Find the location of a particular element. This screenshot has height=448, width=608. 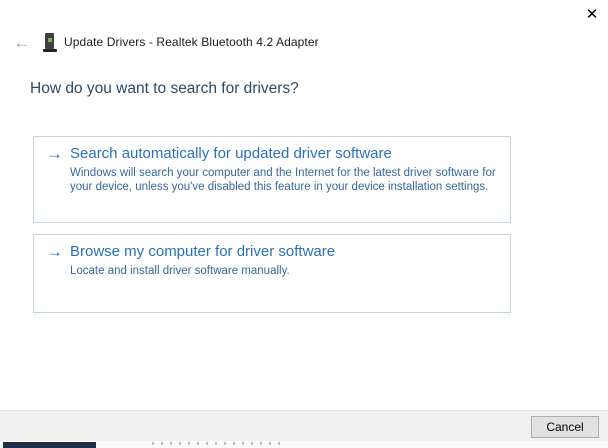

taskbar-search-box-fragment is located at coordinates (49, 445).